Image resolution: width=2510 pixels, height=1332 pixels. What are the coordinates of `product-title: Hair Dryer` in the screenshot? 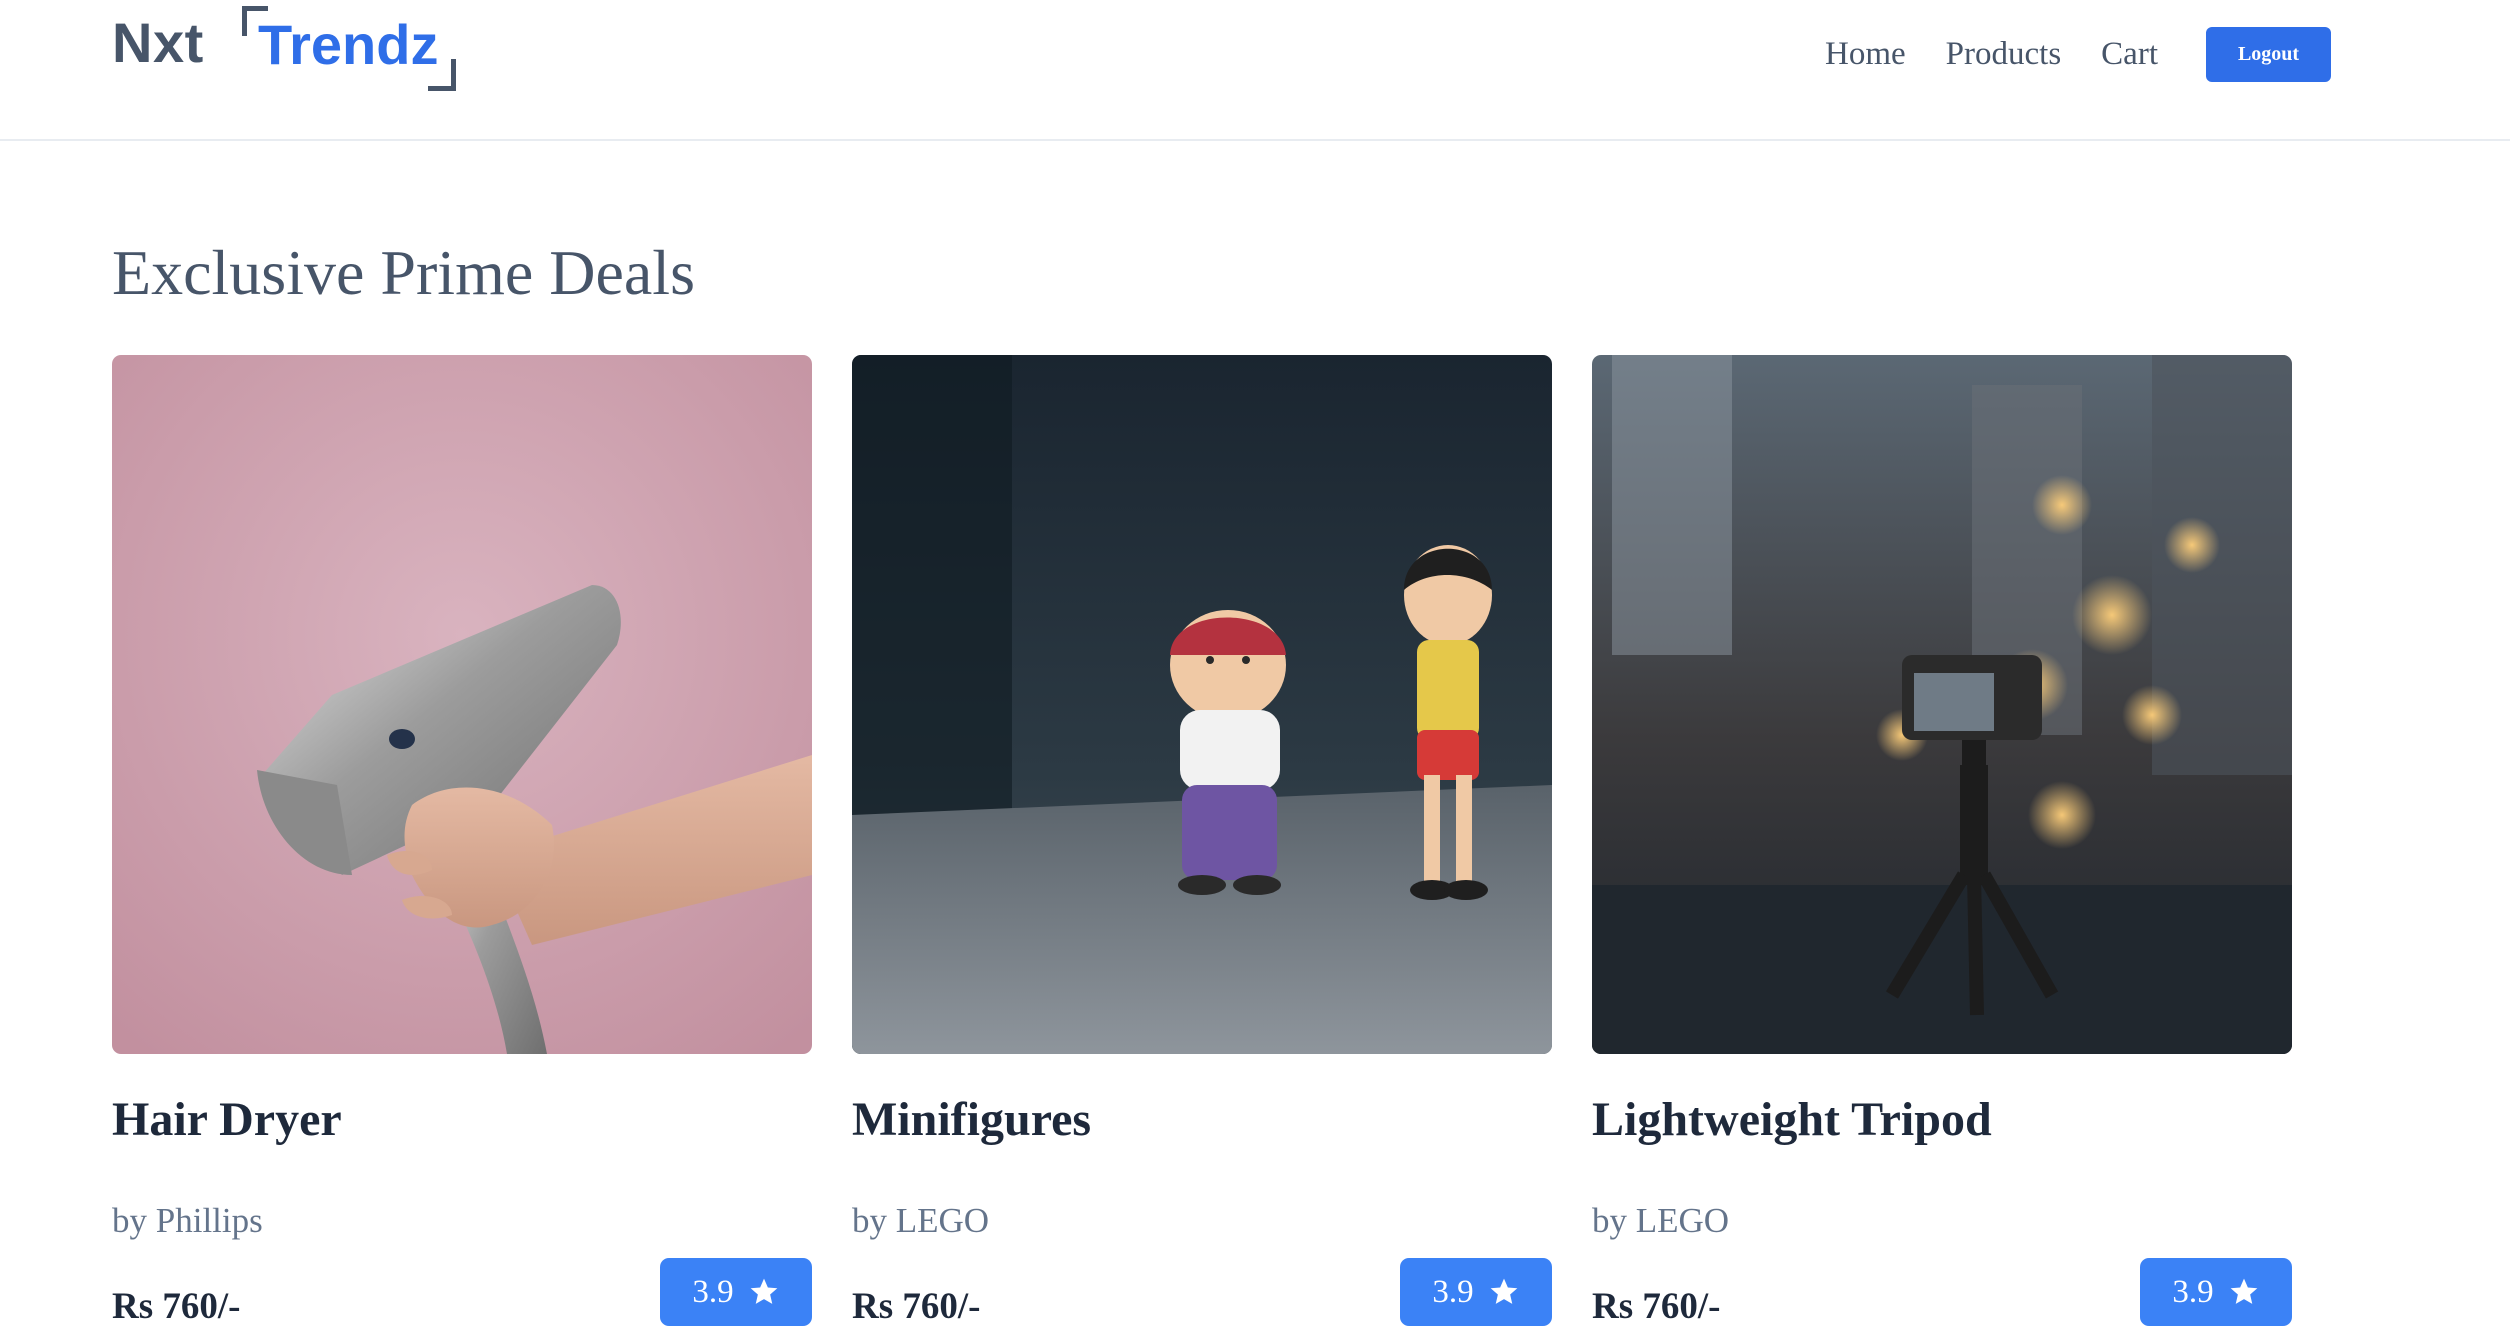 It's located at (227, 1119).